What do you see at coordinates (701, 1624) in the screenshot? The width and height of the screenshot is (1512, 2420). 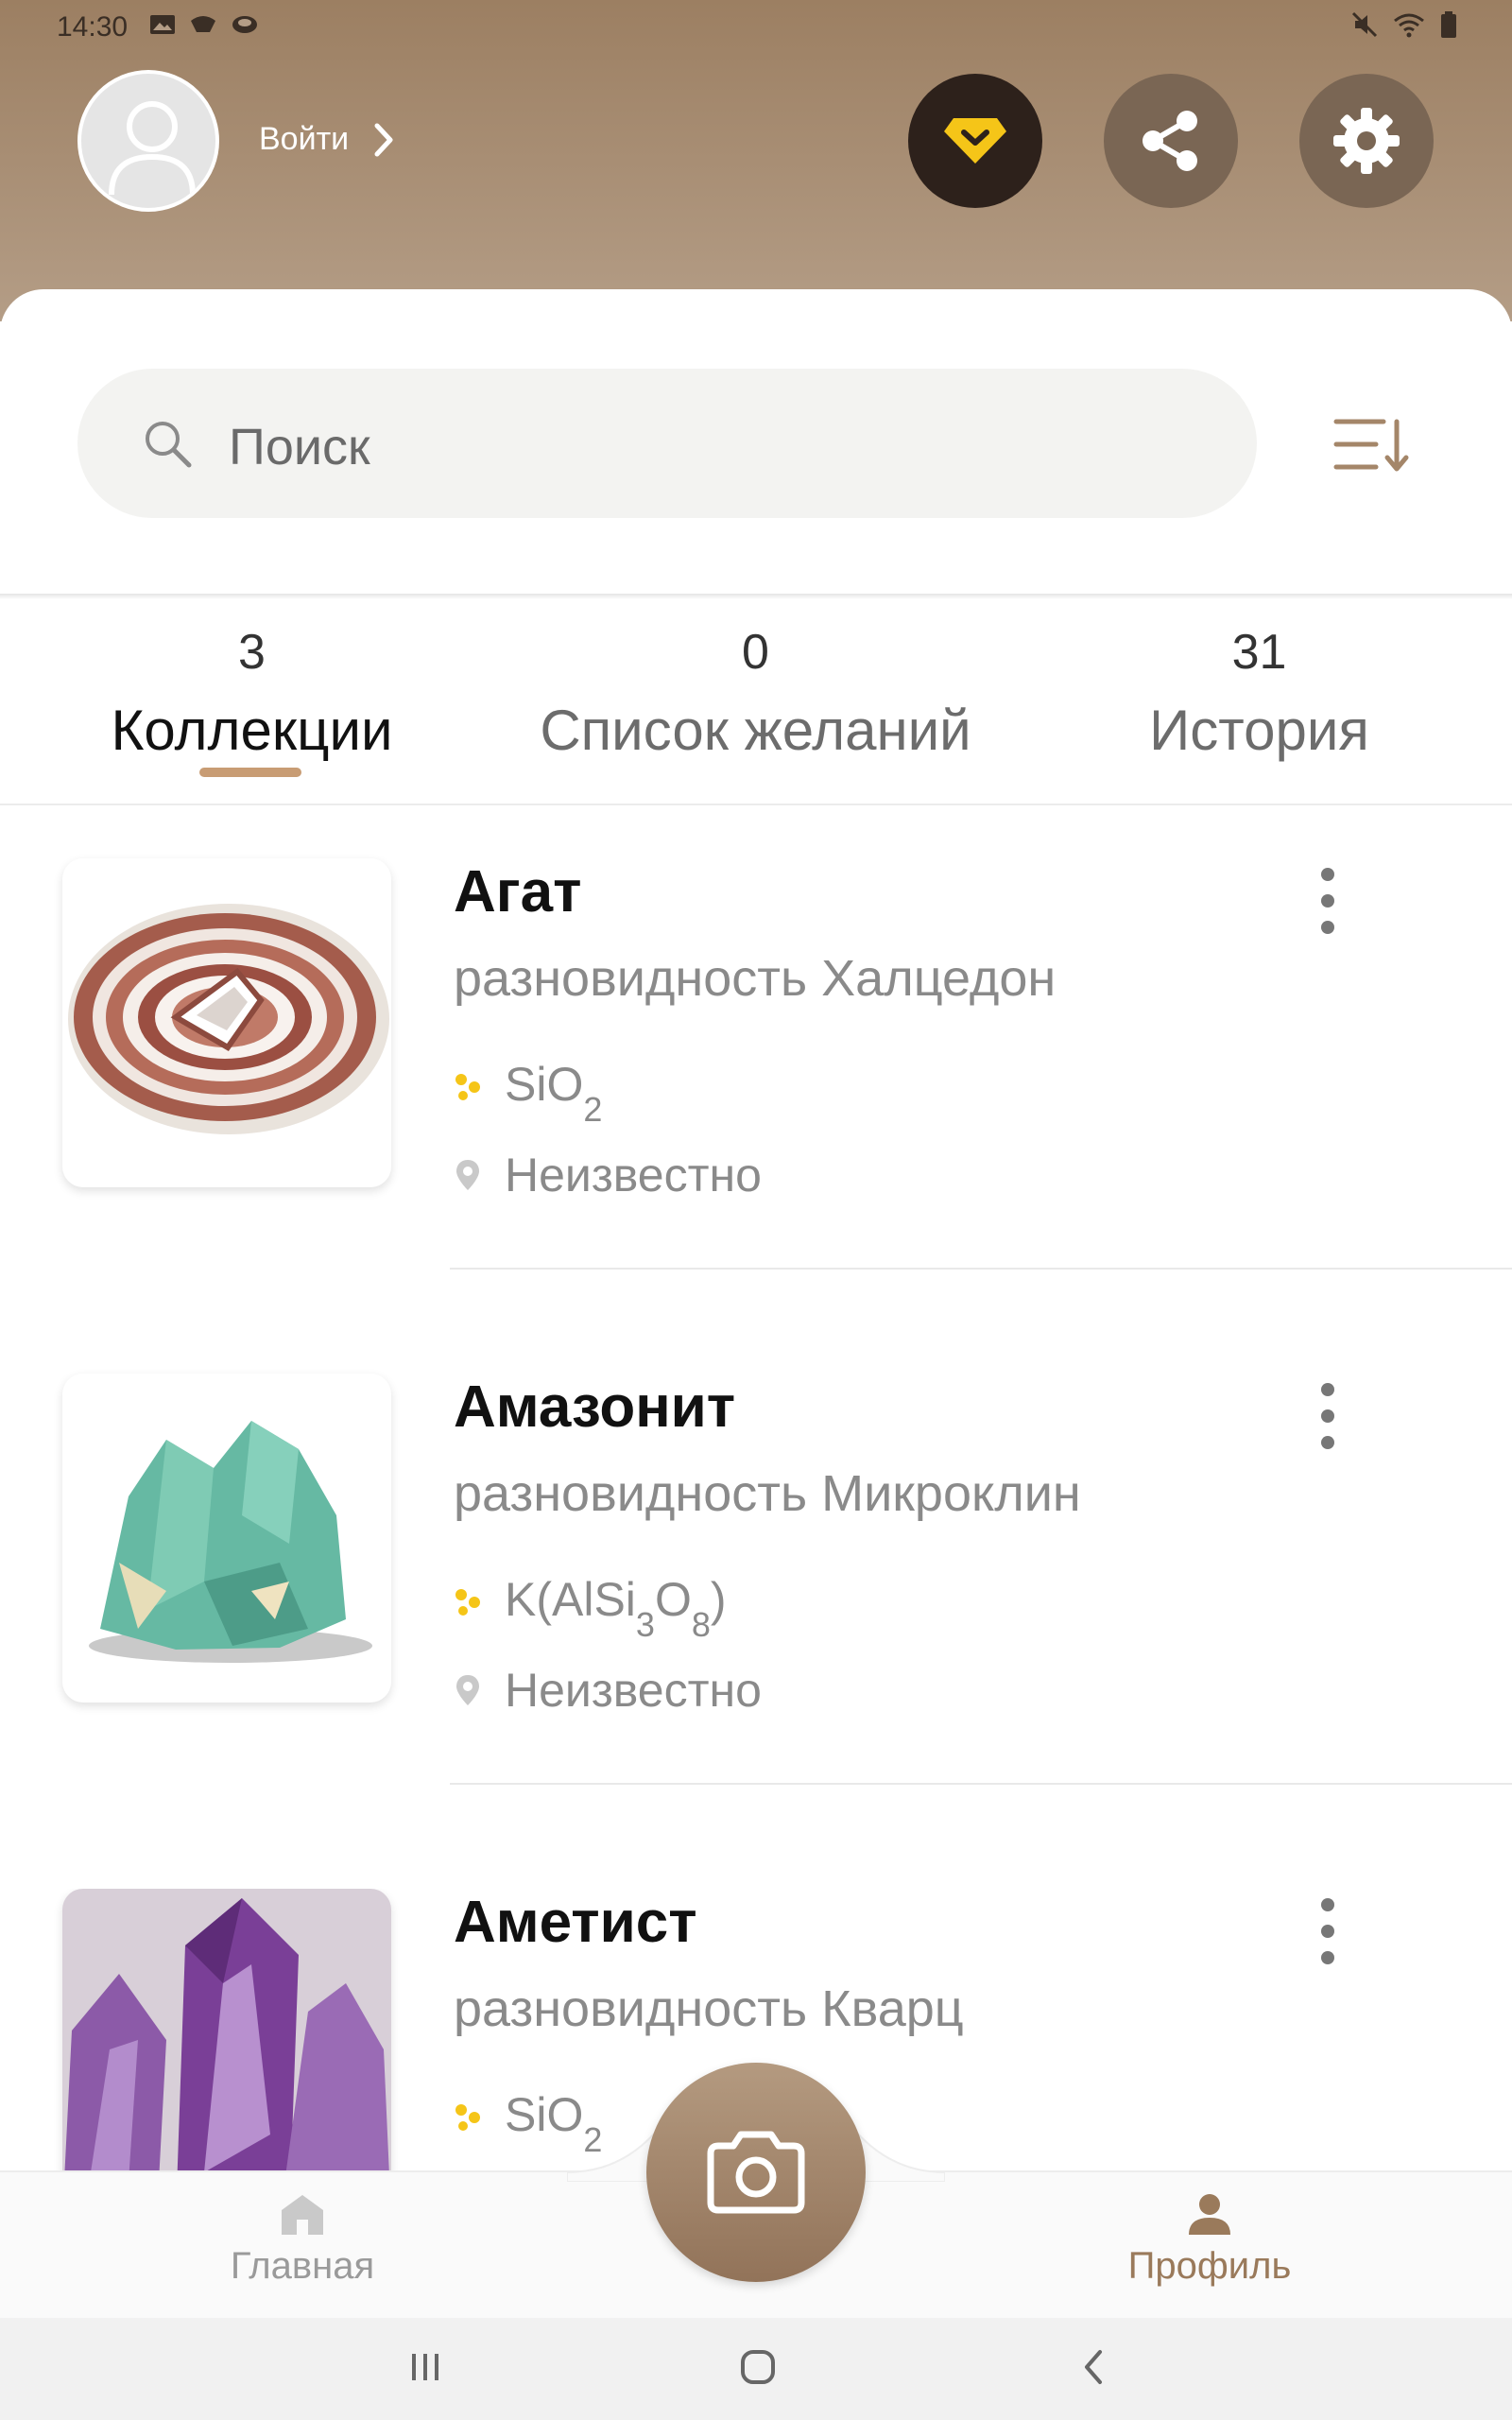 I see `formula-subscript: 8` at bounding box center [701, 1624].